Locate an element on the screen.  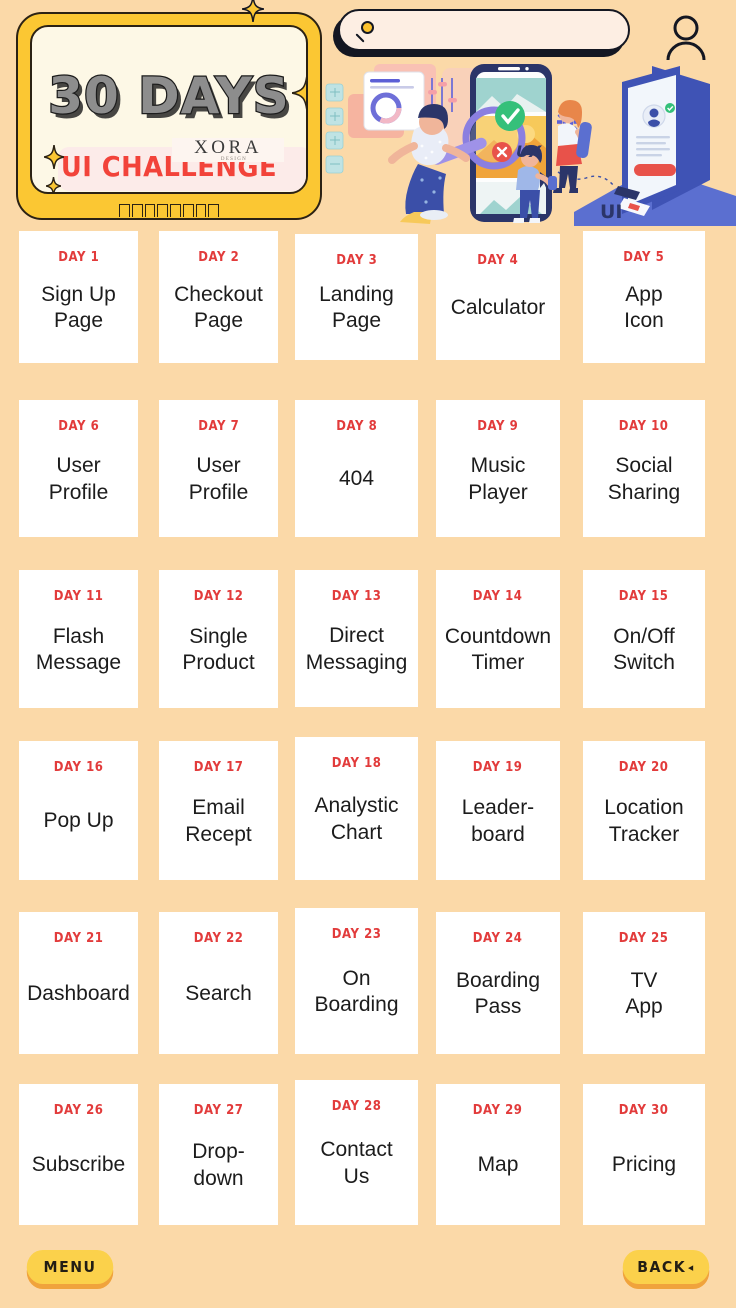
card-day-label: DAY 19 is located at coordinates (498, 767).